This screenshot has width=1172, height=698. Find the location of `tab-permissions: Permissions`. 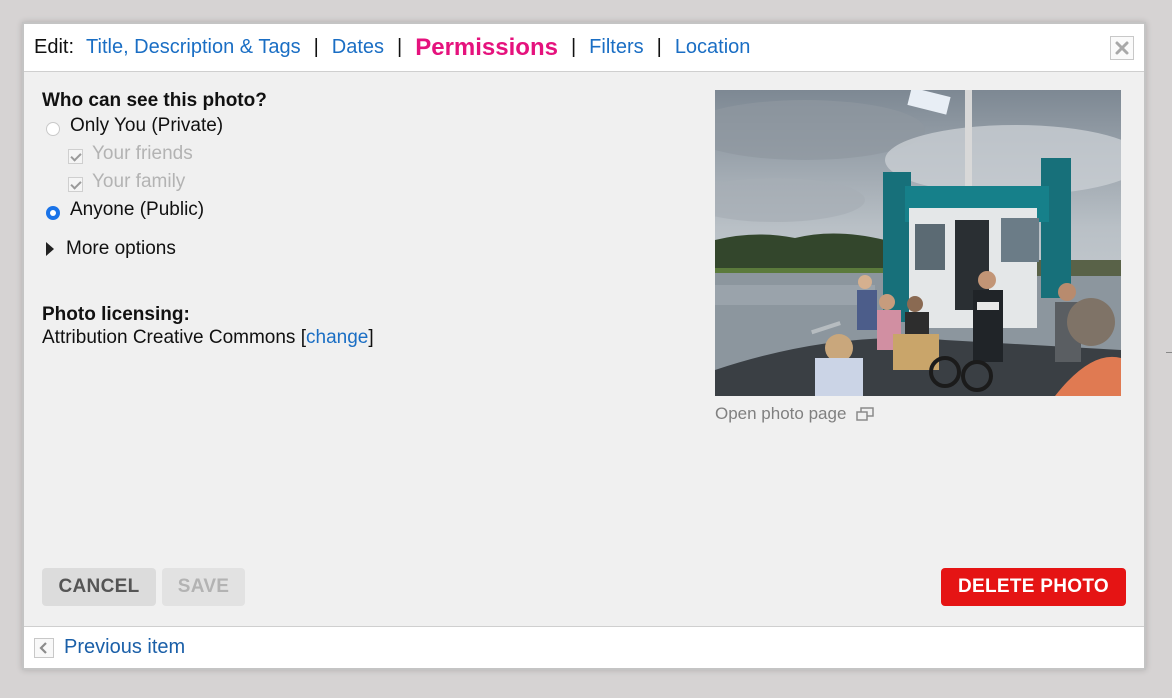

tab-permissions: Permissions is located at coordinates (486, 48).